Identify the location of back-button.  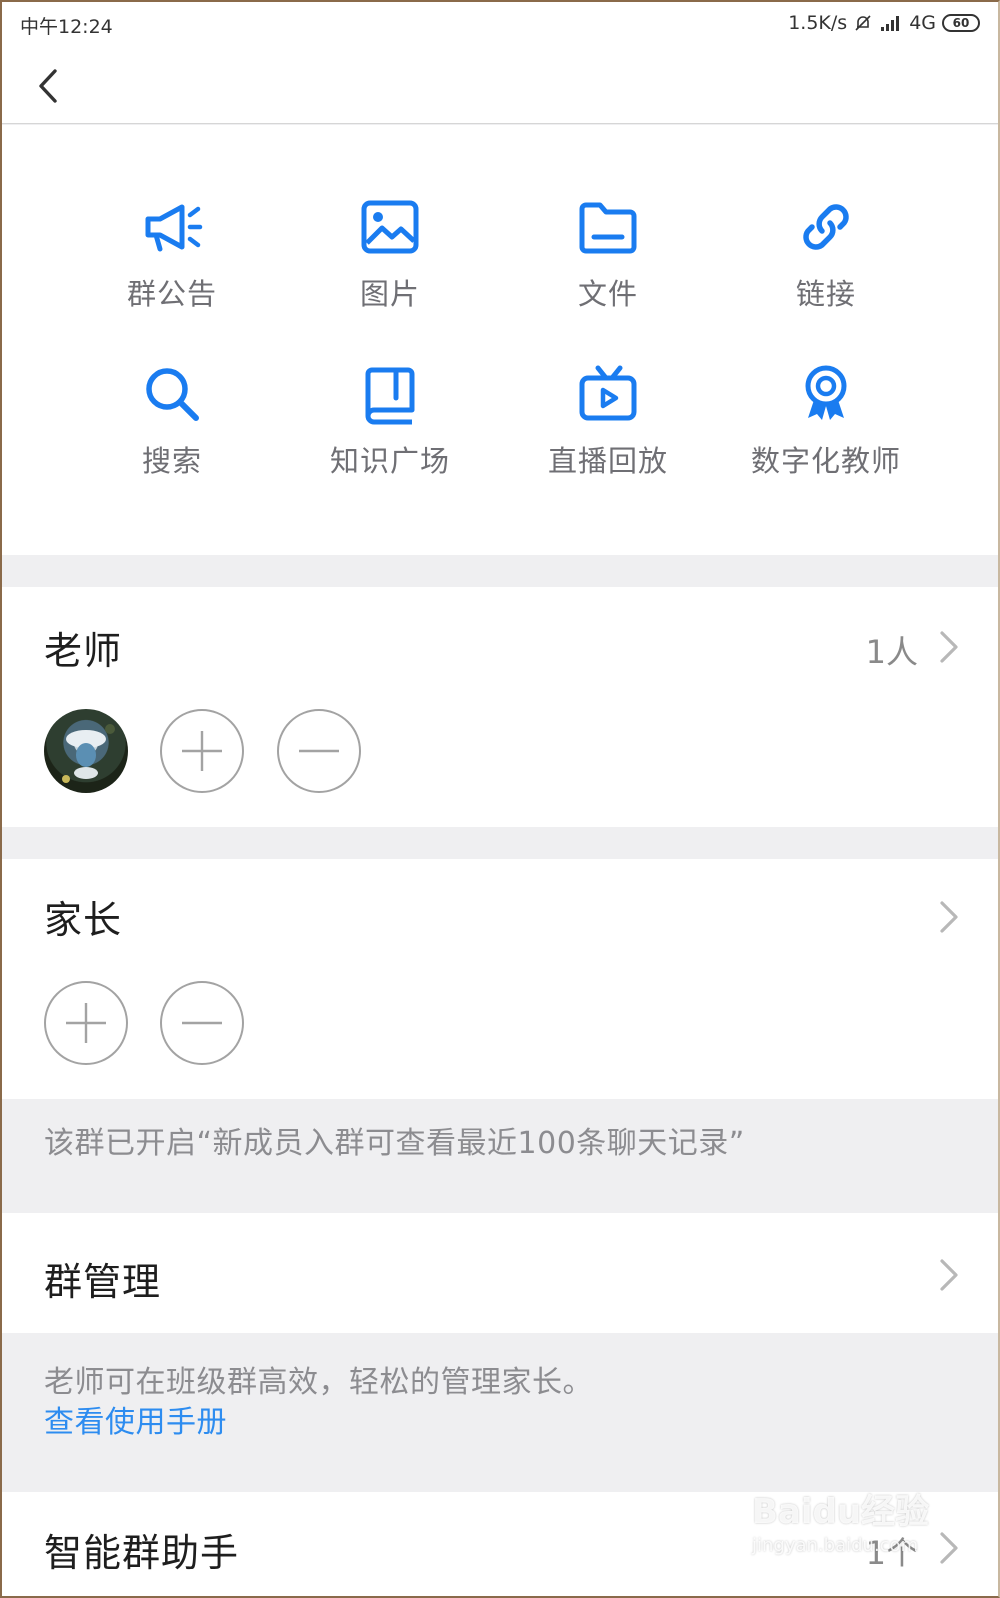
(48, 86).